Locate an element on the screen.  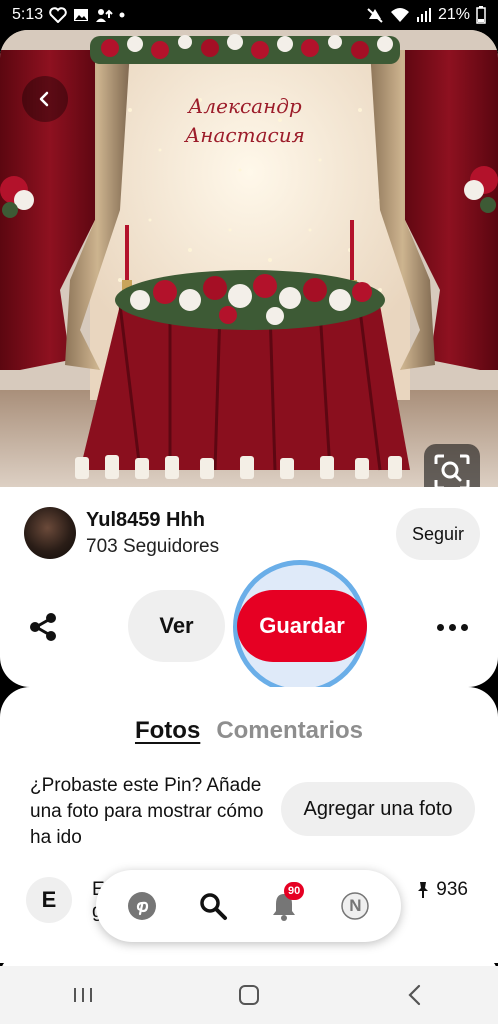
status-left: 5:13 is located at coordinates (68, 15).